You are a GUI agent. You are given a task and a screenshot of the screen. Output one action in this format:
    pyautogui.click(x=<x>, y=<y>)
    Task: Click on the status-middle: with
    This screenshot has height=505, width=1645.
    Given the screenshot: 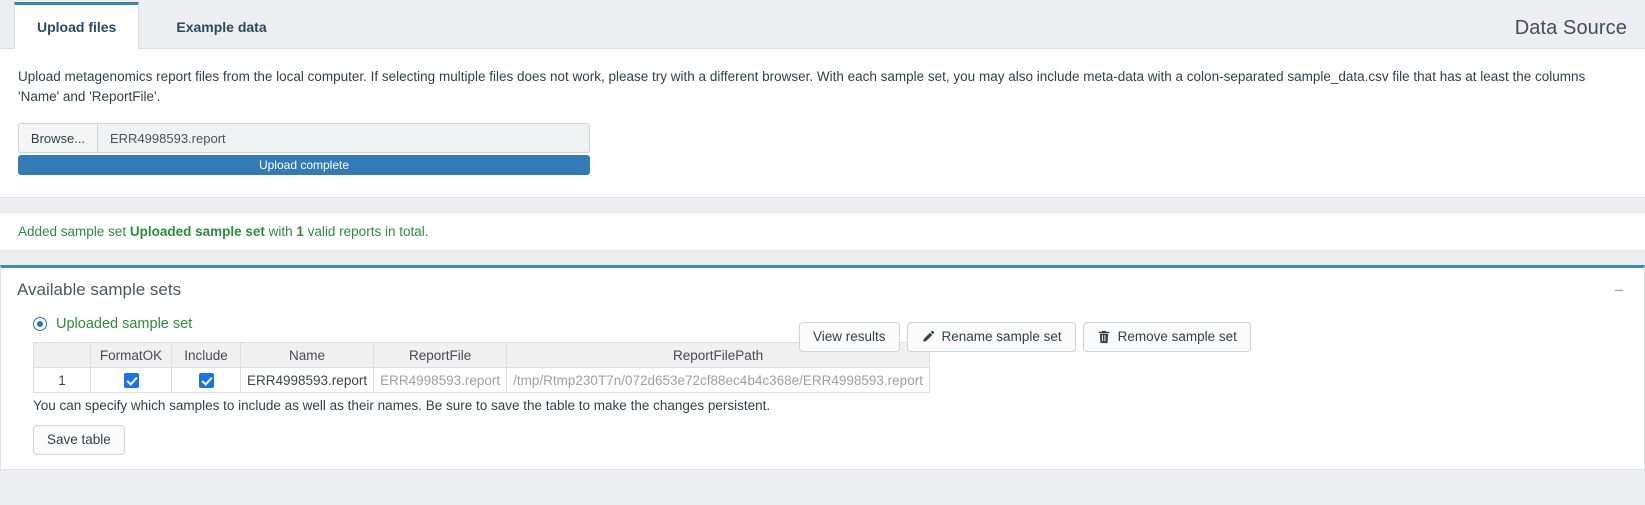 What is the action you would take?
    pyautogui.click(x=280, y=231)
    